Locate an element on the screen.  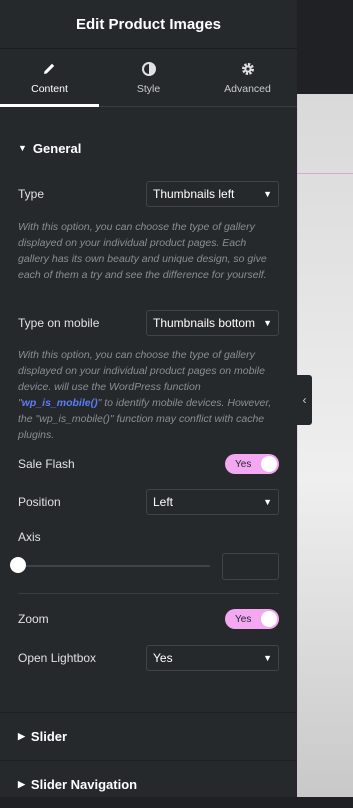
chevron-left-icon: ‹ is located at coordinates (304, 400).